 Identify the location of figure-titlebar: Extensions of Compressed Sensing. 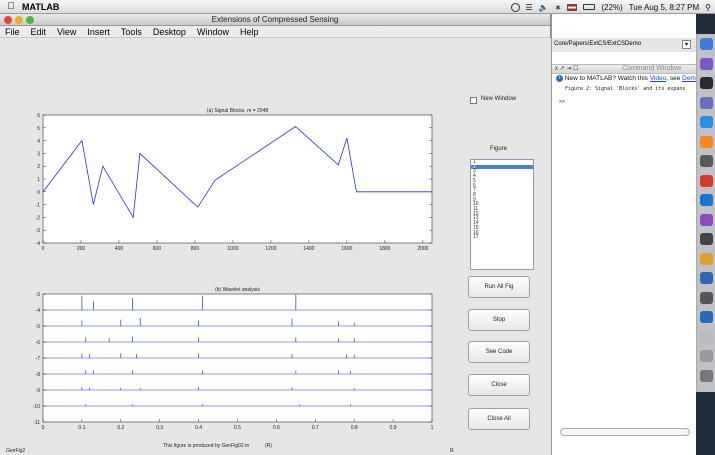
(275, 20).